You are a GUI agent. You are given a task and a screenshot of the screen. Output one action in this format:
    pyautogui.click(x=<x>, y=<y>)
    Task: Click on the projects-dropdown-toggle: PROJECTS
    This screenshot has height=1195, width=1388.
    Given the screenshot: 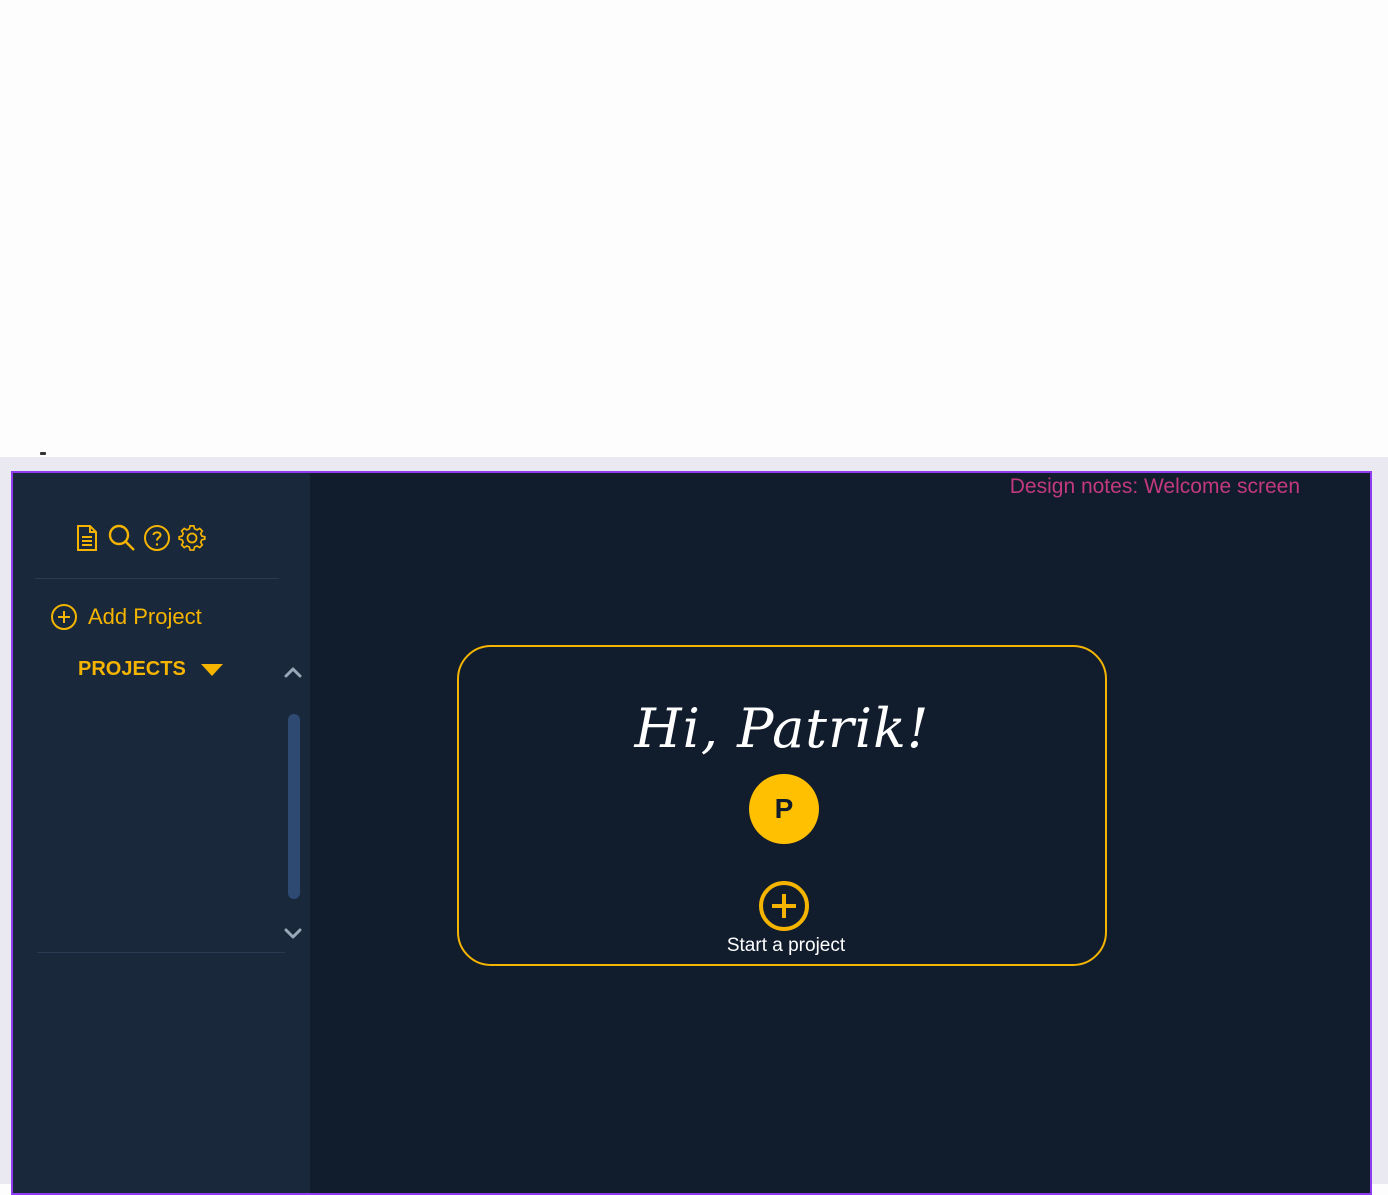 What is the action you would take?
    pyautogui.click(x=151, y=669)
    